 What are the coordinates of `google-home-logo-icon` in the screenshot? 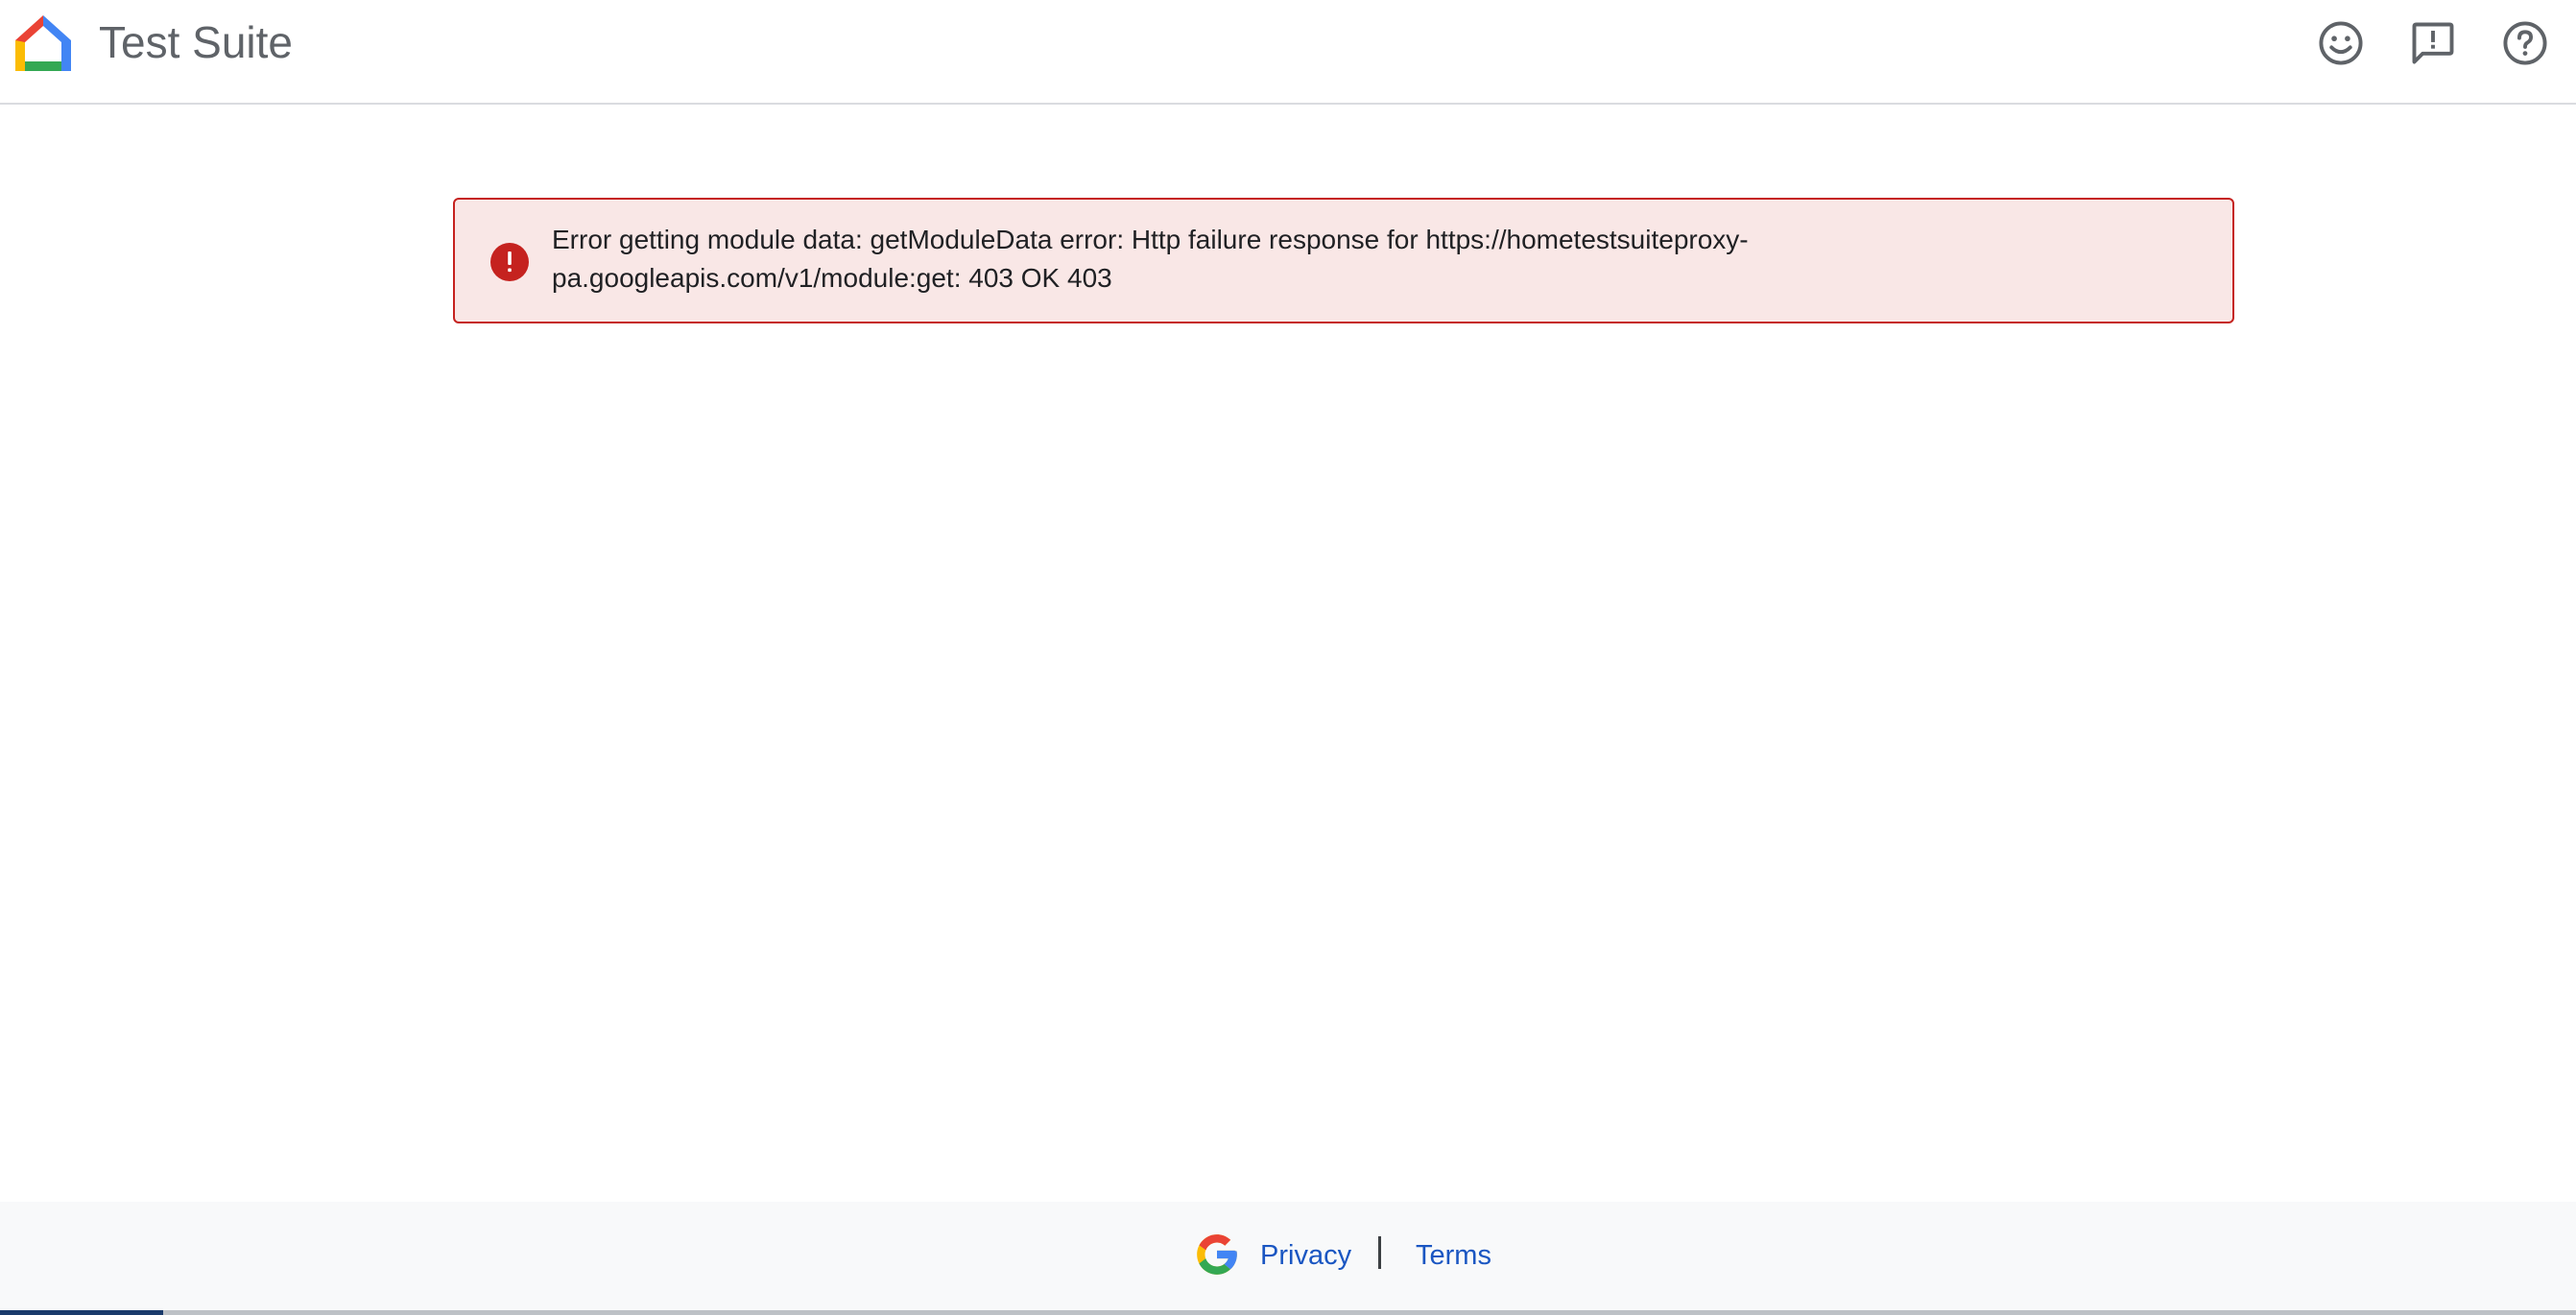 It's located at (43, 43).